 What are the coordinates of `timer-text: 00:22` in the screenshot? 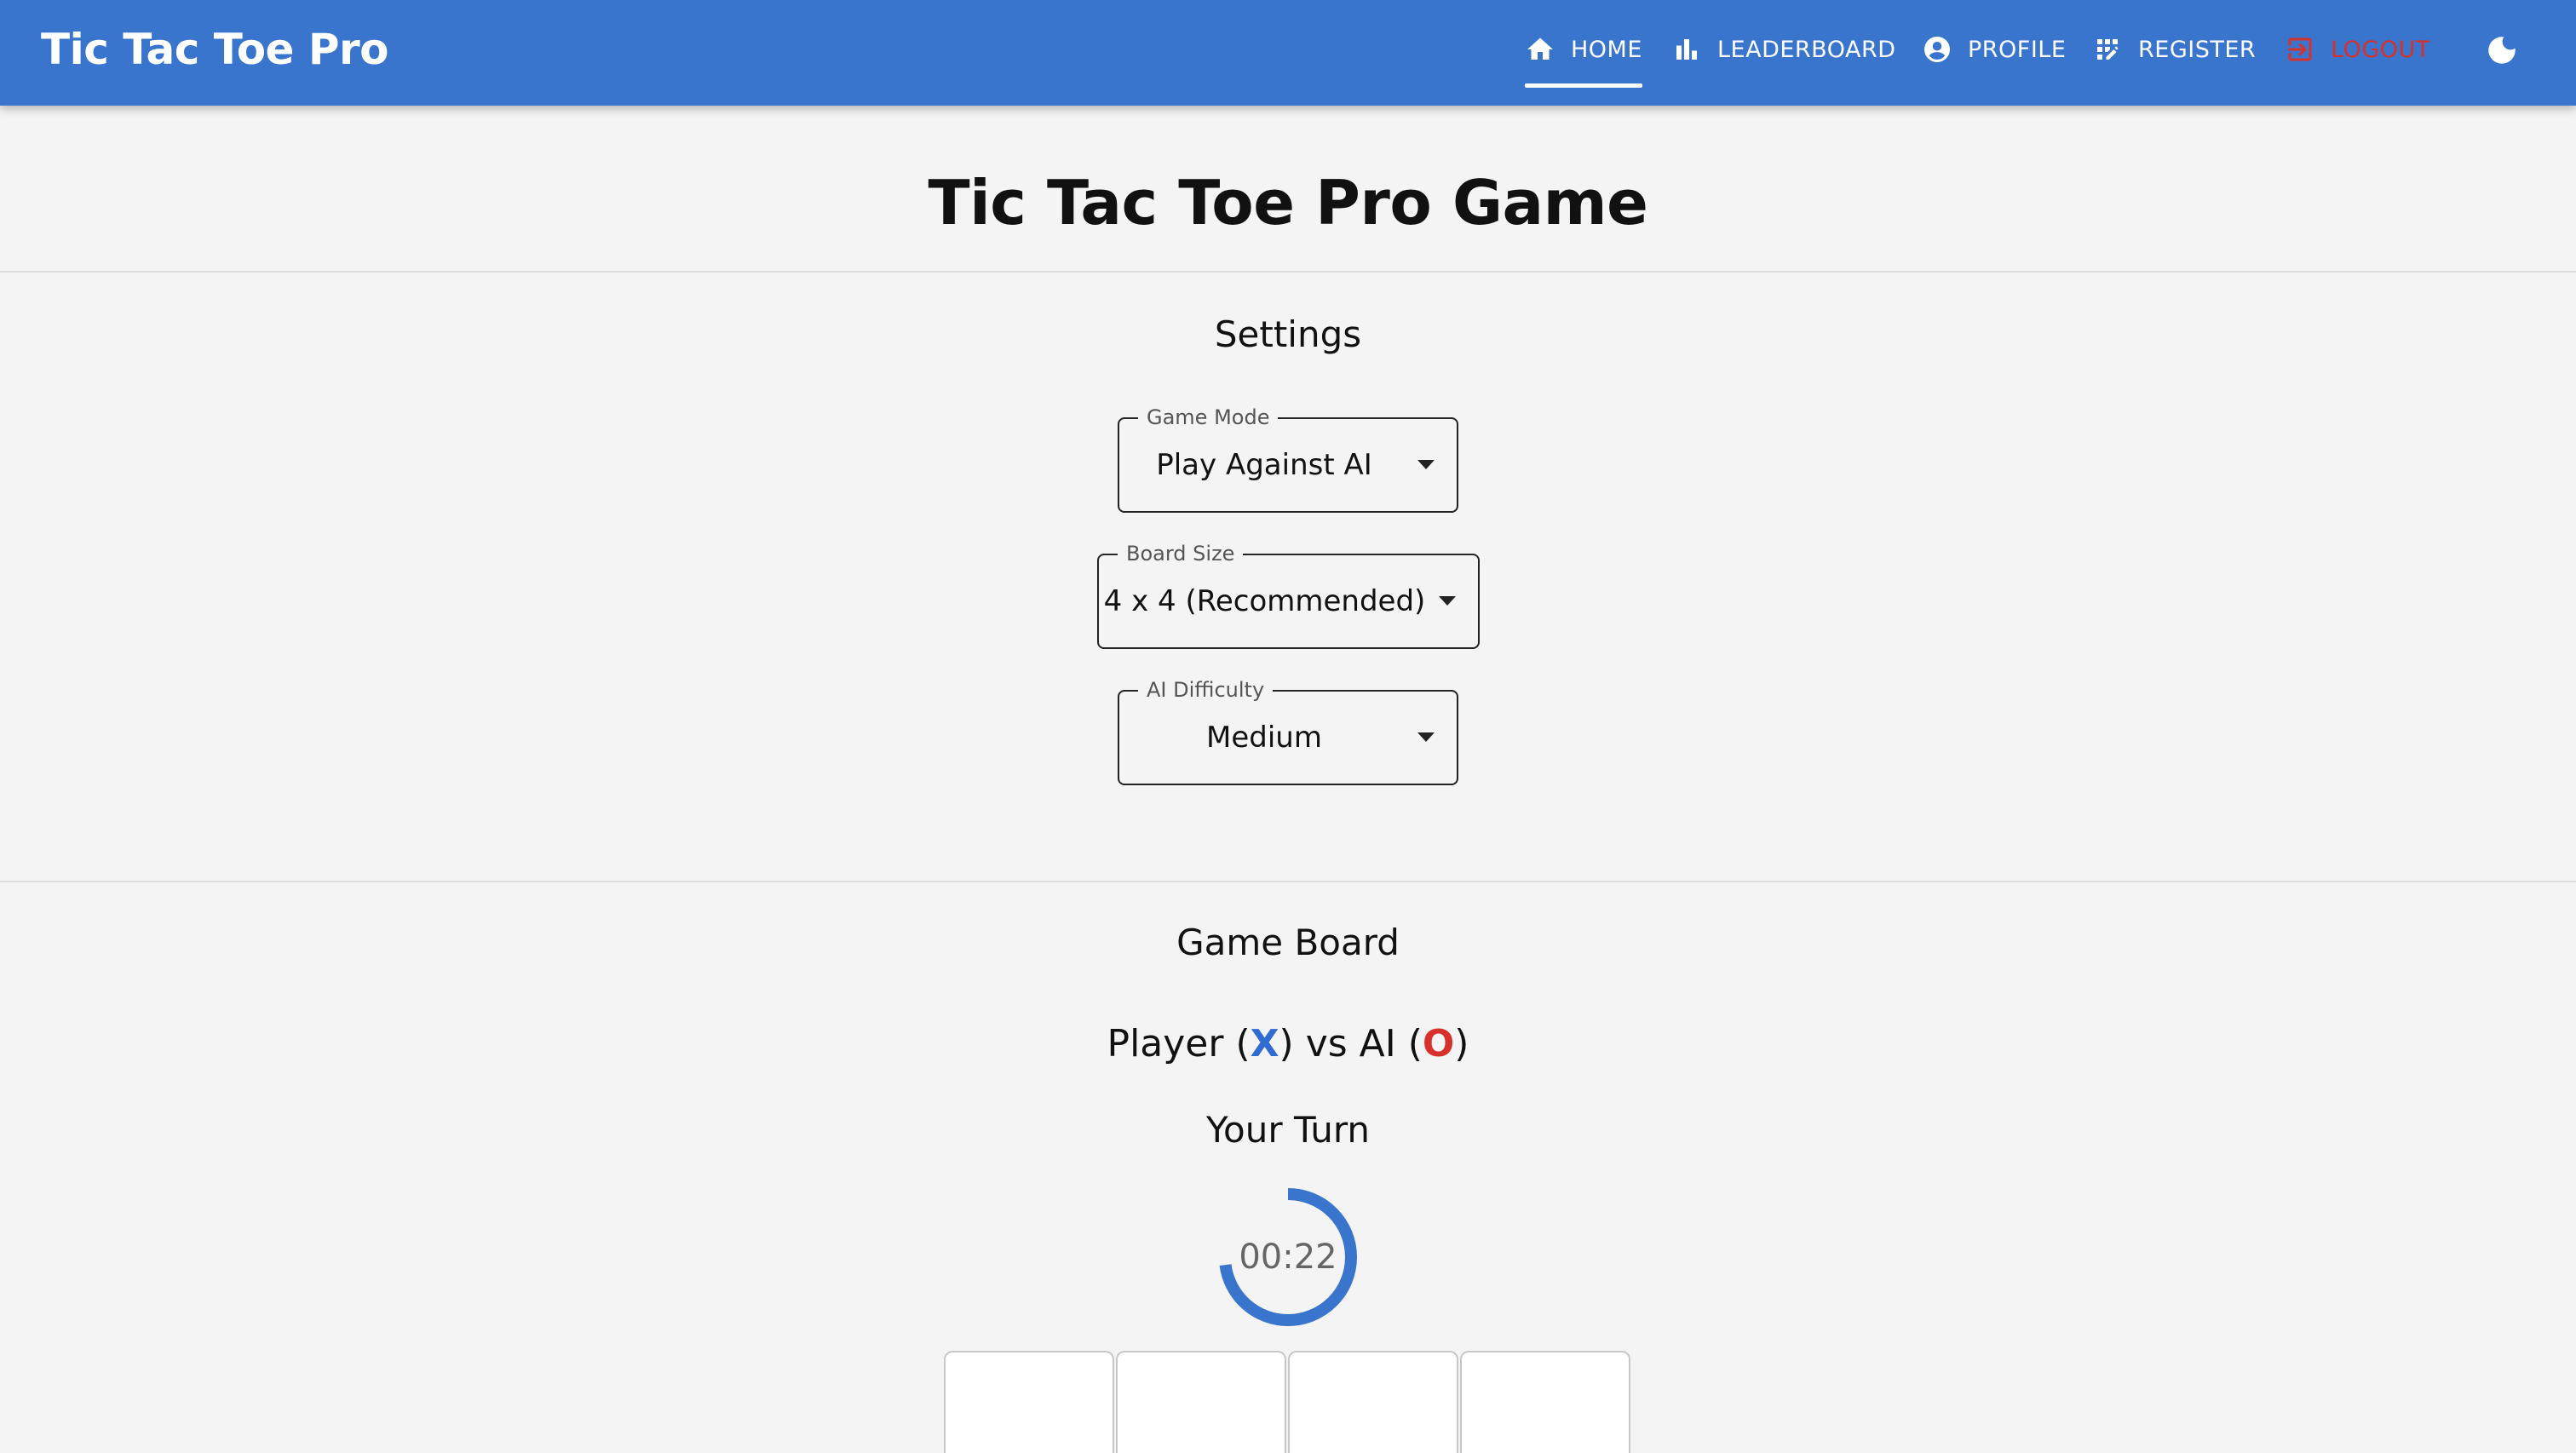 It's located at (1288, 1257).